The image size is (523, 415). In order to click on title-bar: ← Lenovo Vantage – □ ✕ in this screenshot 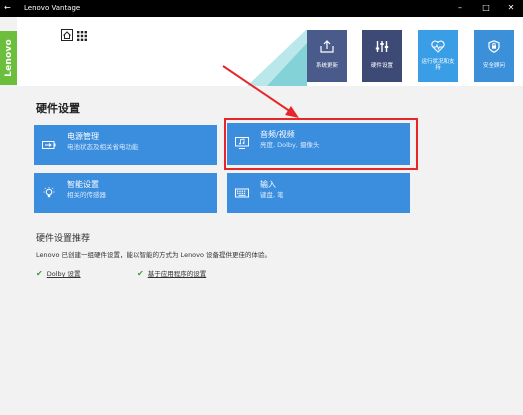, I will do `click(261, 8)`.